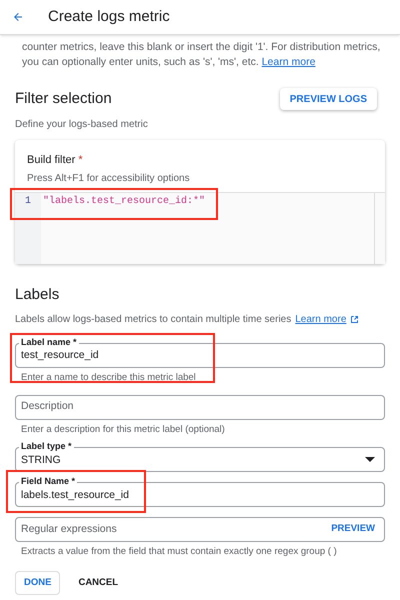  I want to click on section-title: Labels, so click(37, 295).